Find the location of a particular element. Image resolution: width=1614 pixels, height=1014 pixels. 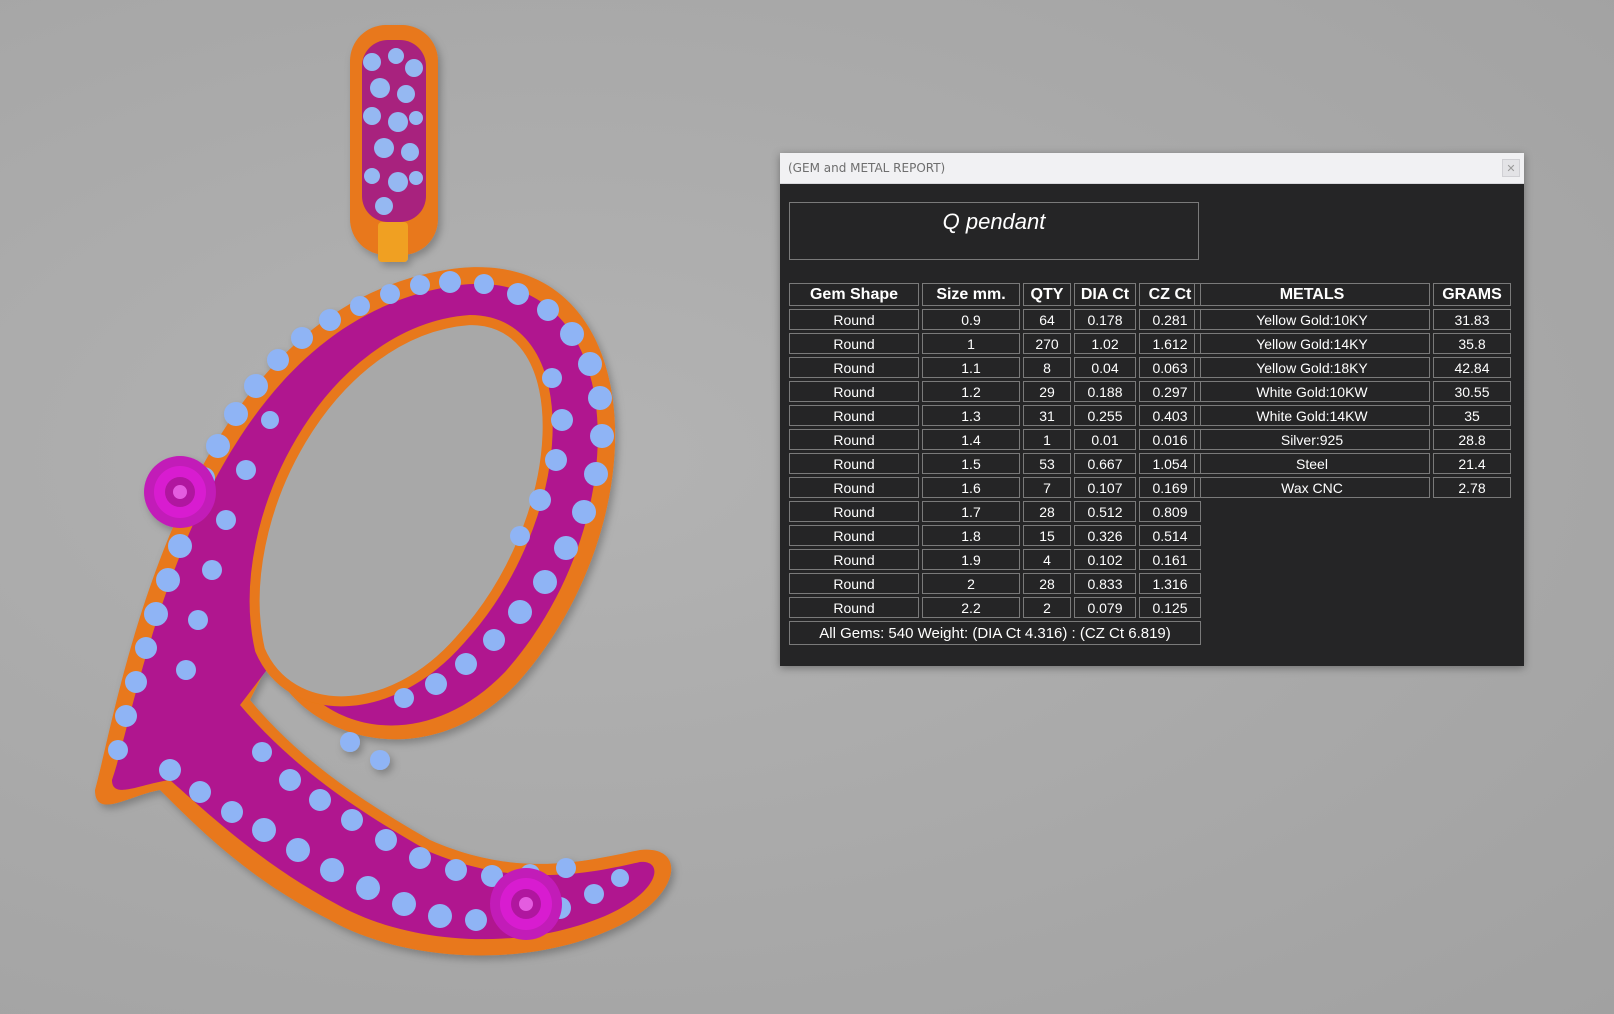

gem-shape-header: Gem Shape is located at coordinates (854, 294).